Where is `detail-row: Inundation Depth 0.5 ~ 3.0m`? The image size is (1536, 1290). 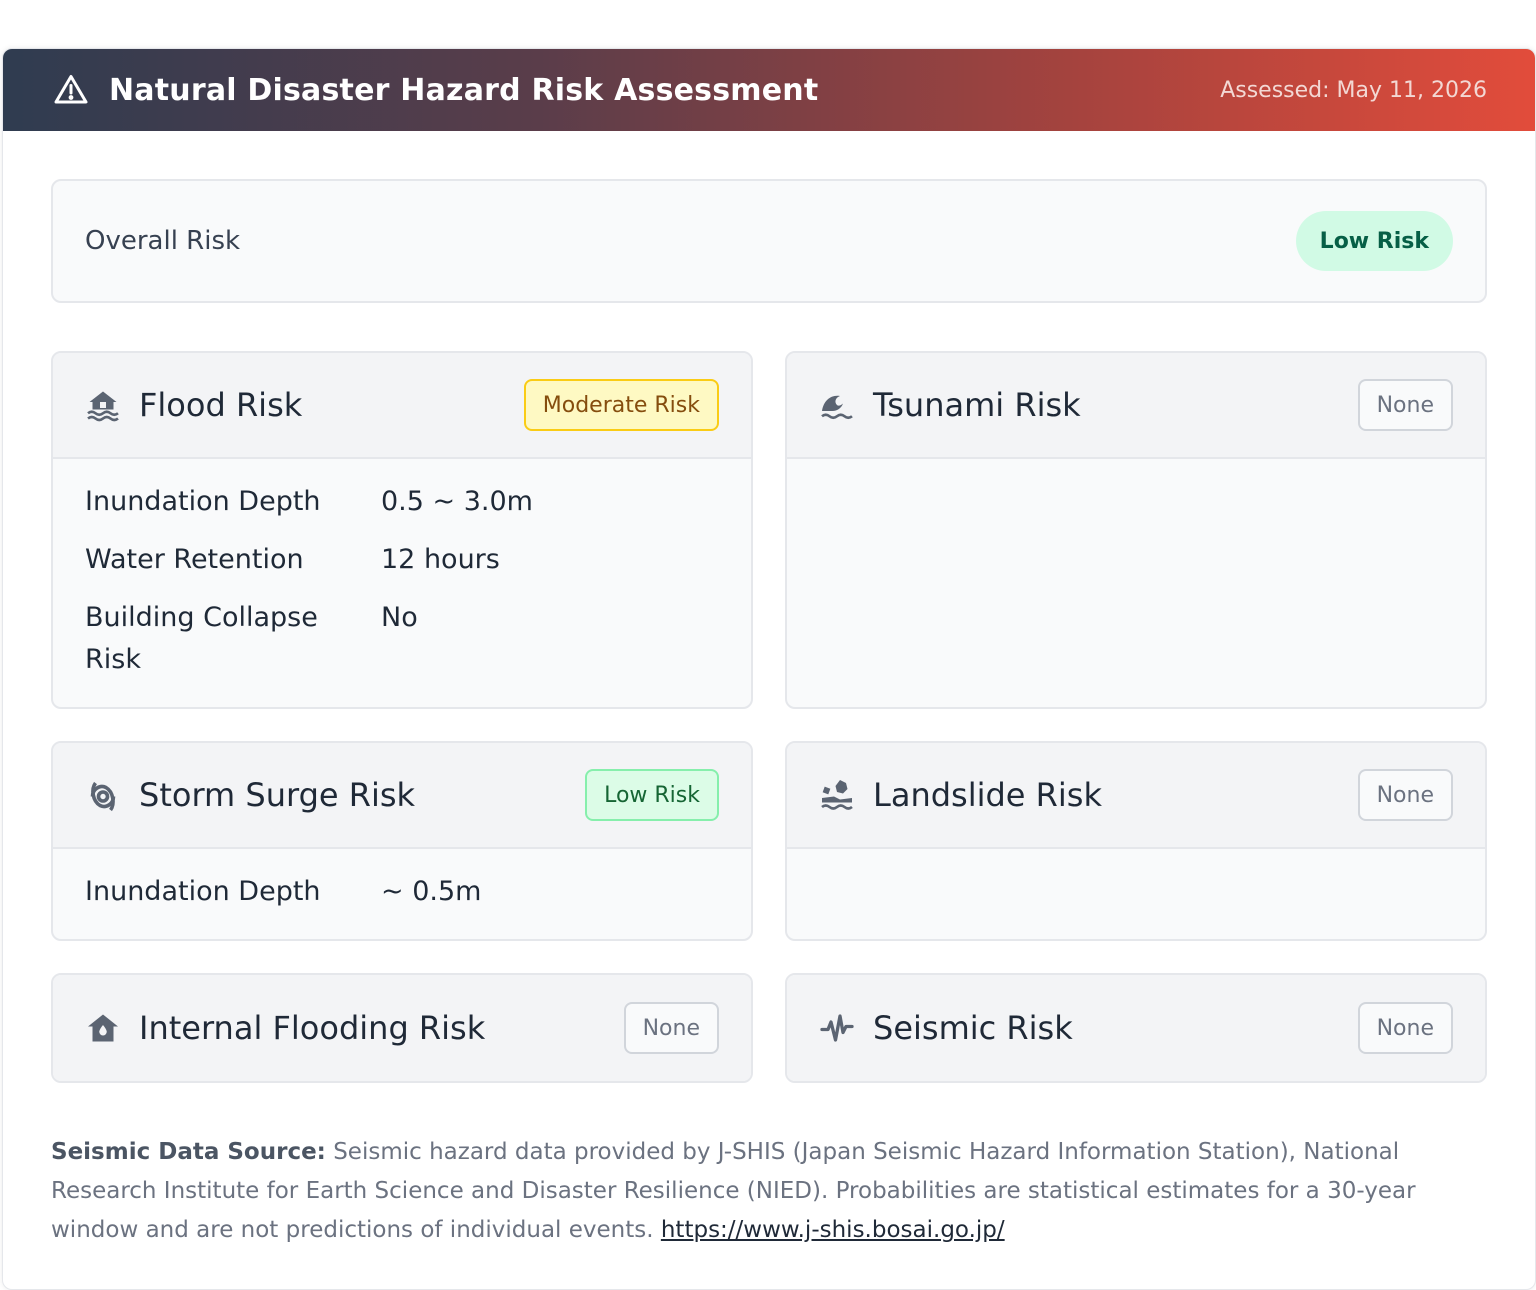
detail-row: Inundation Depth 0.5 ~ 3.0m is located at coordinates (402, 502).